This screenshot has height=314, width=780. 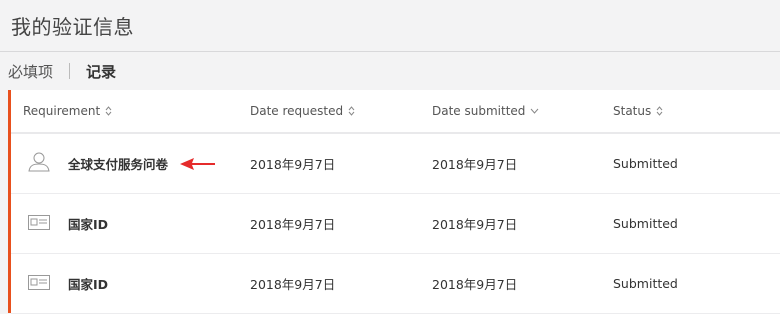 I want to click on column-header-status: Status, so click(x=638, y=111).